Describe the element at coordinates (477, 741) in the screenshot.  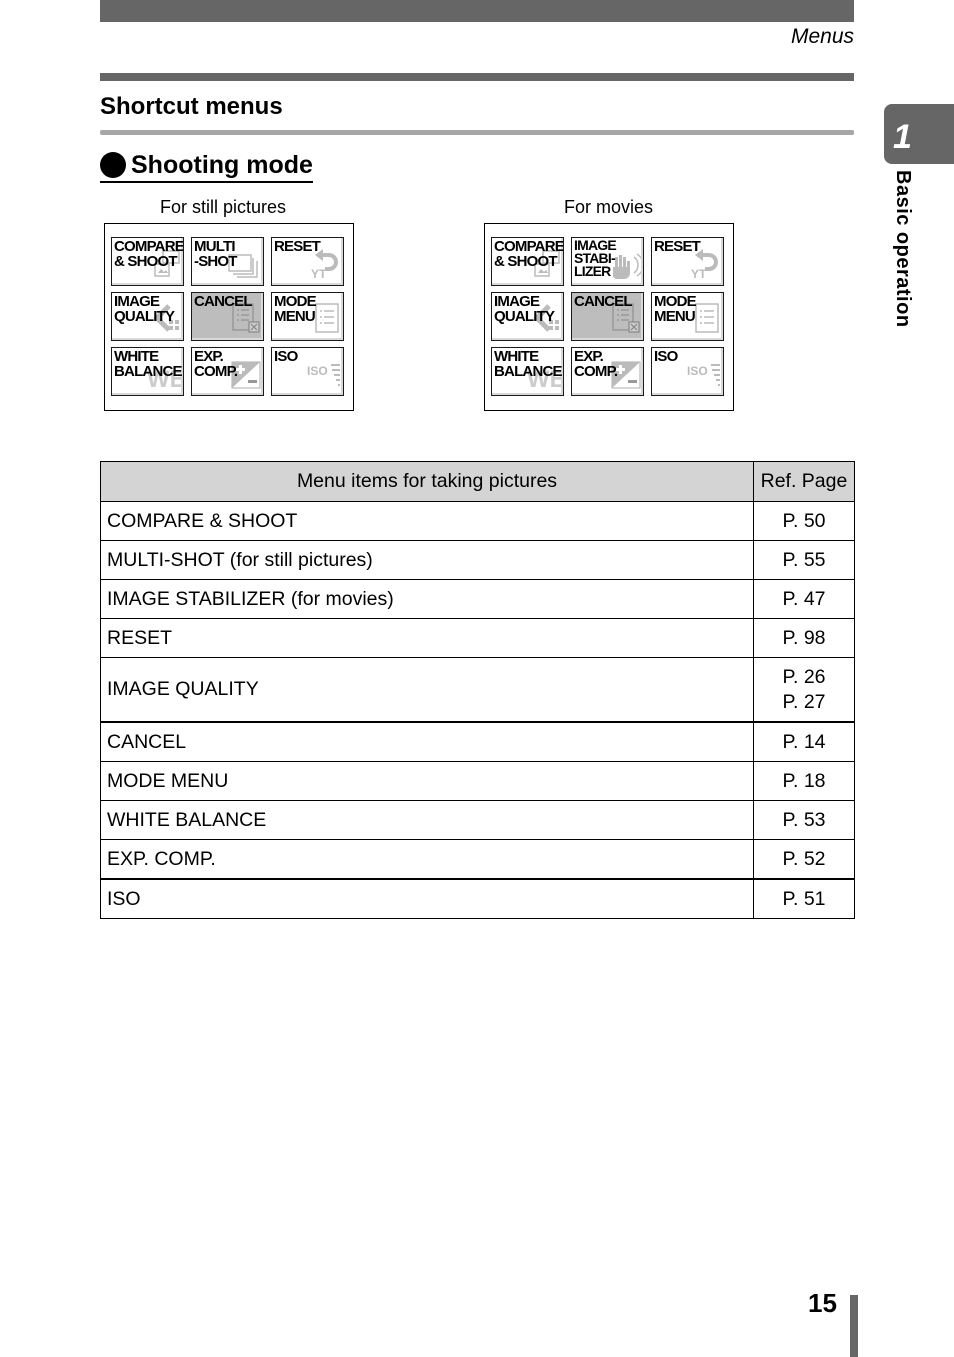
I see `table-row: CANCEL P. 14` at that location.